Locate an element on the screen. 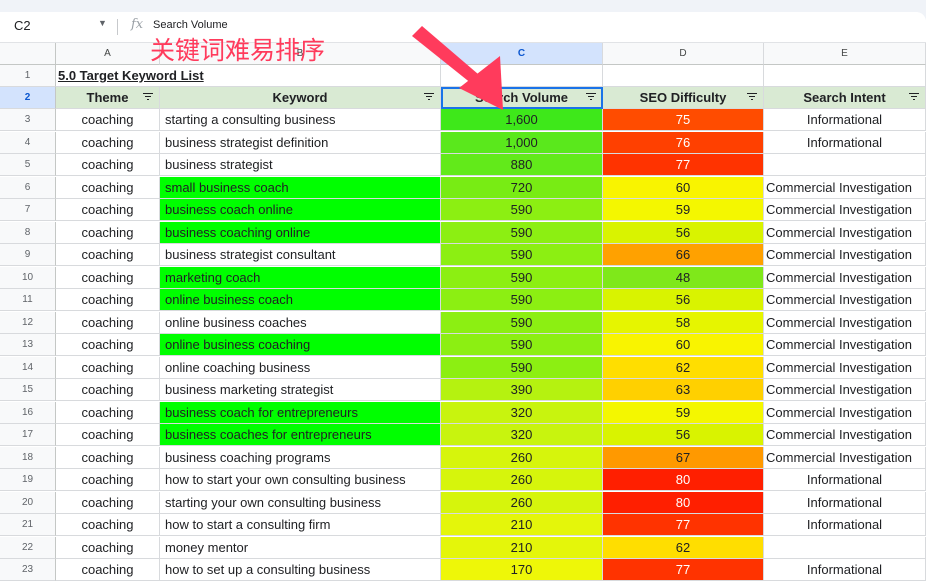 The width and height of the screenshot is (926, 582). annotation-label: 关键词难易排序 is located at coordinates (238, 50).